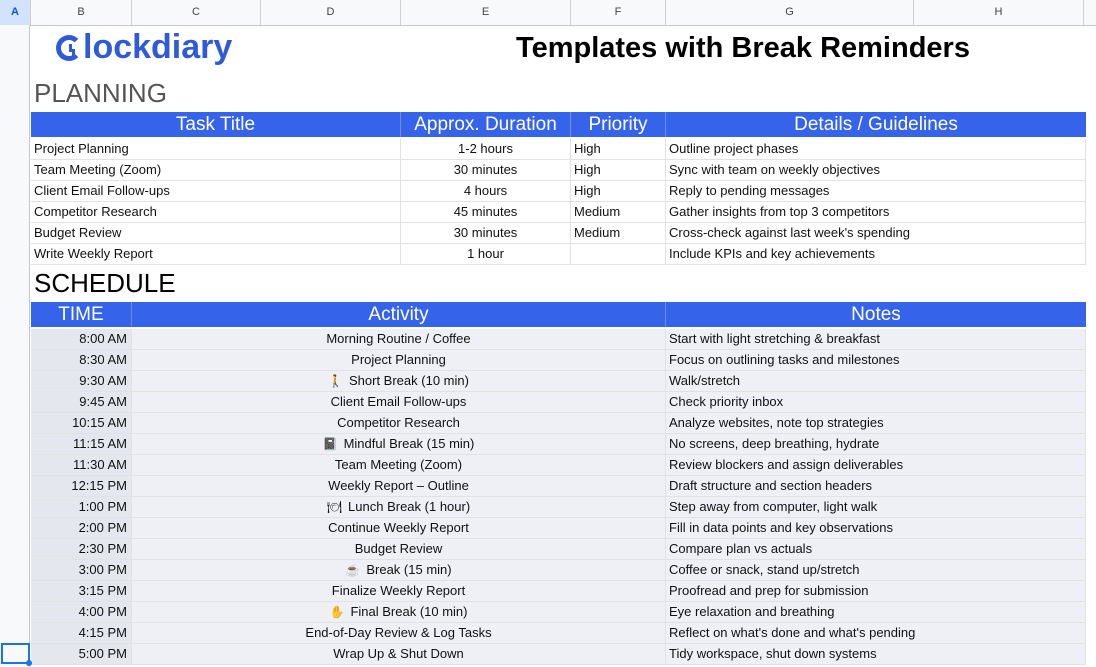  What do you see at coordinates (399, 591) in the screenshot?
I see `activity-cell: Finalize Weekly Report` at bounding box center [399, 591].